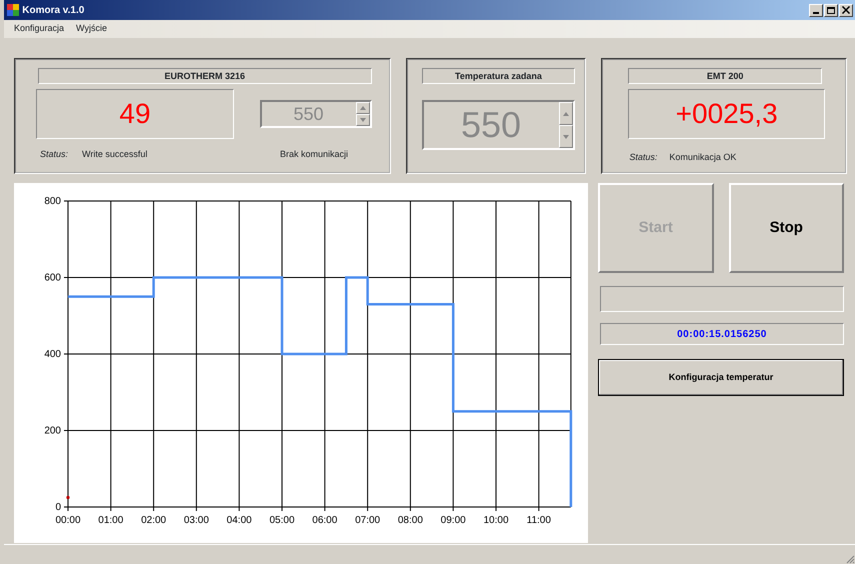 This screenshot has width=855, height=564. I want to click on axis-label: 04:00, so click(239, 520).